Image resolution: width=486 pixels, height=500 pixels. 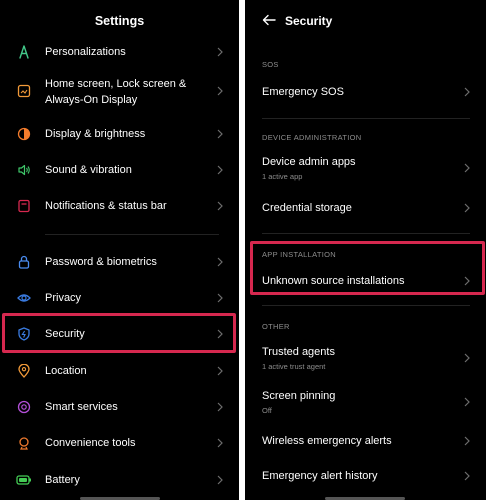 What do you see at coordinates (309, 21) in the screenshot?
I see `security-title: Security` at bounding box center [309, 21].